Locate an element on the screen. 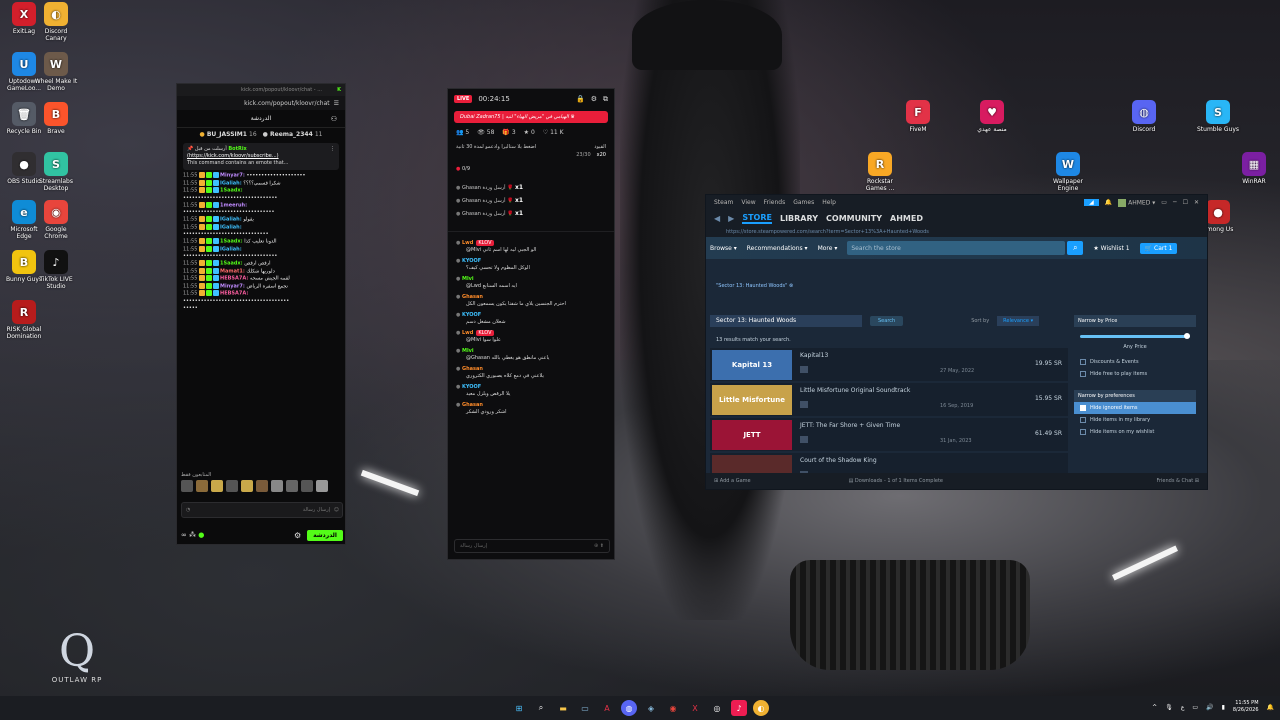  kick-message-input: إرسال رسالة ☺ ◔ is located at coordinates (262, 510).